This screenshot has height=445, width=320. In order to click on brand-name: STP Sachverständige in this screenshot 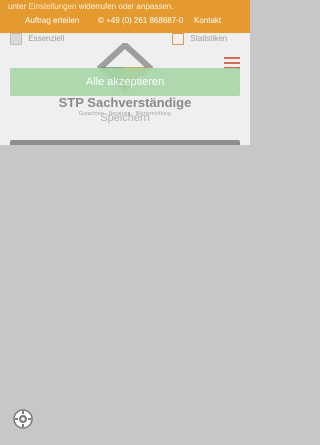, I will do `click(125, 102)`.